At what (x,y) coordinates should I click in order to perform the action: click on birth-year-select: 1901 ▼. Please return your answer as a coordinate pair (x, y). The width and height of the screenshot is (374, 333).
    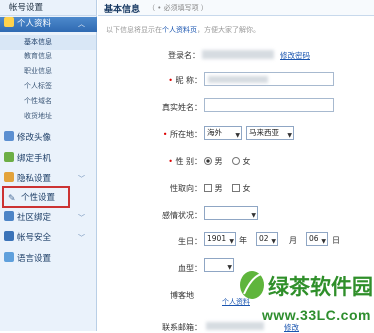
    Looking at the image, I should click on (220, 239).